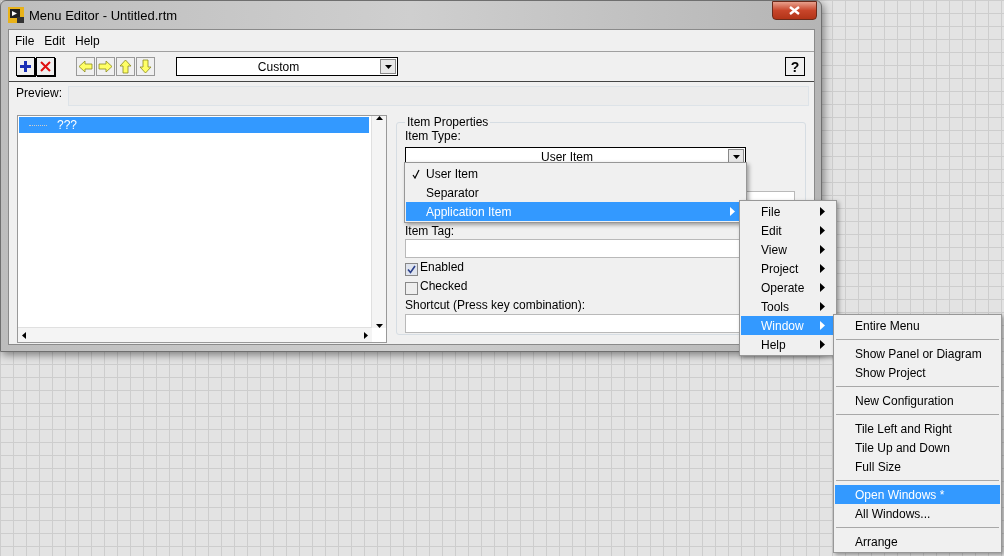  What do you see at coordinates (795, 66) in the screenshot?
I see `help-button: ?` at bounding box center [795, 66].